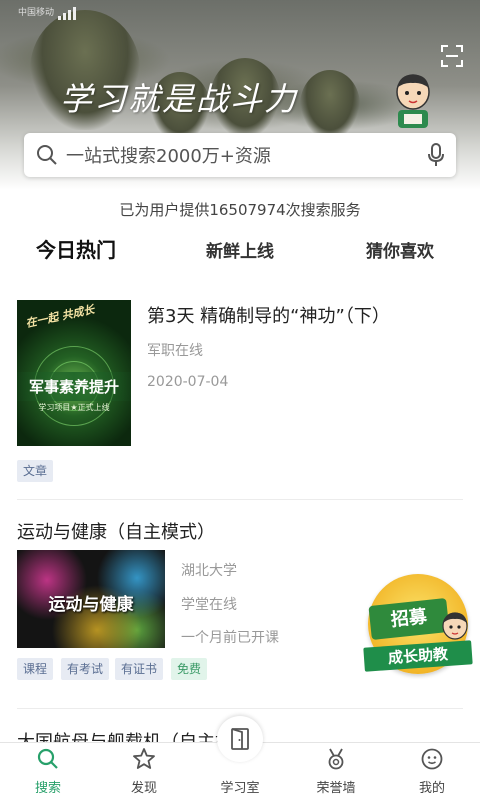 This screenshot has width=480, height=800. I want to click on recruit-assistant-promo: 招募 成长助教, so click(418, 627).